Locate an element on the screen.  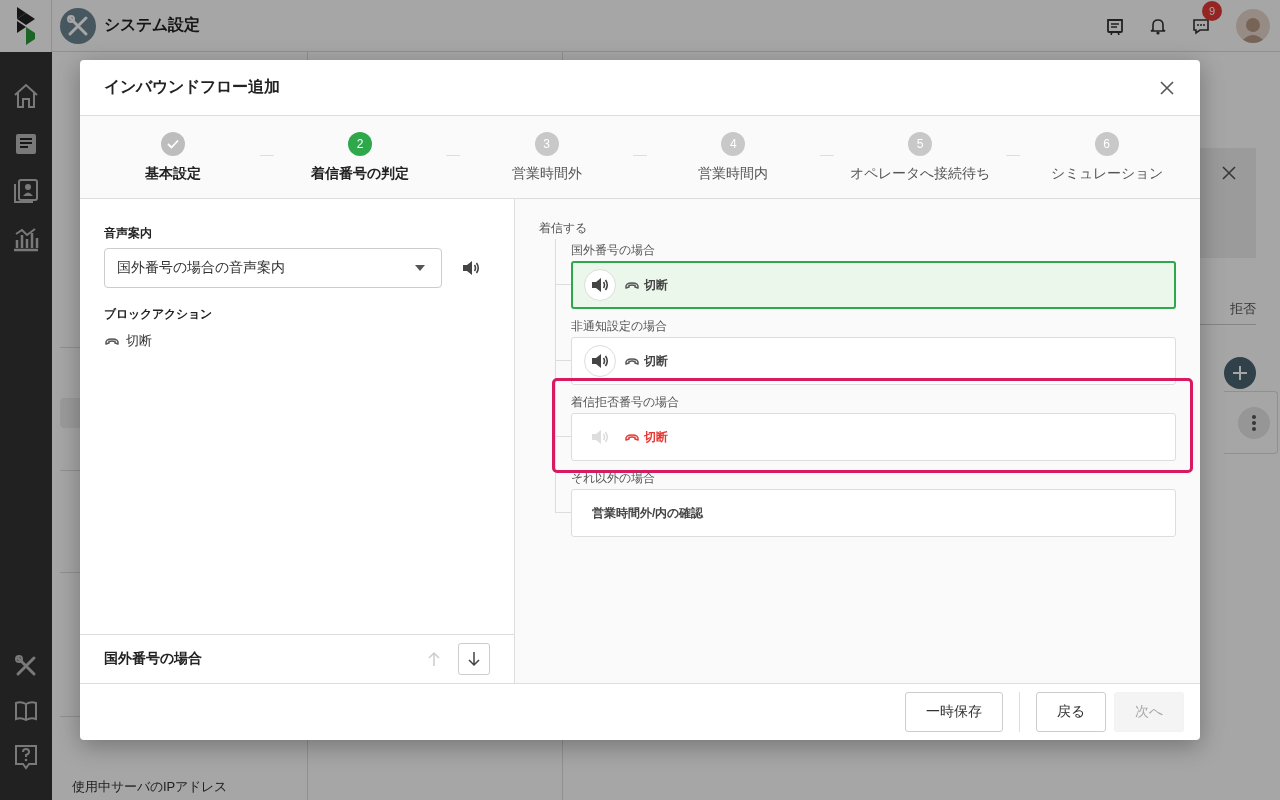
notification-badge: 9 is located at coordinates (1212, 10).